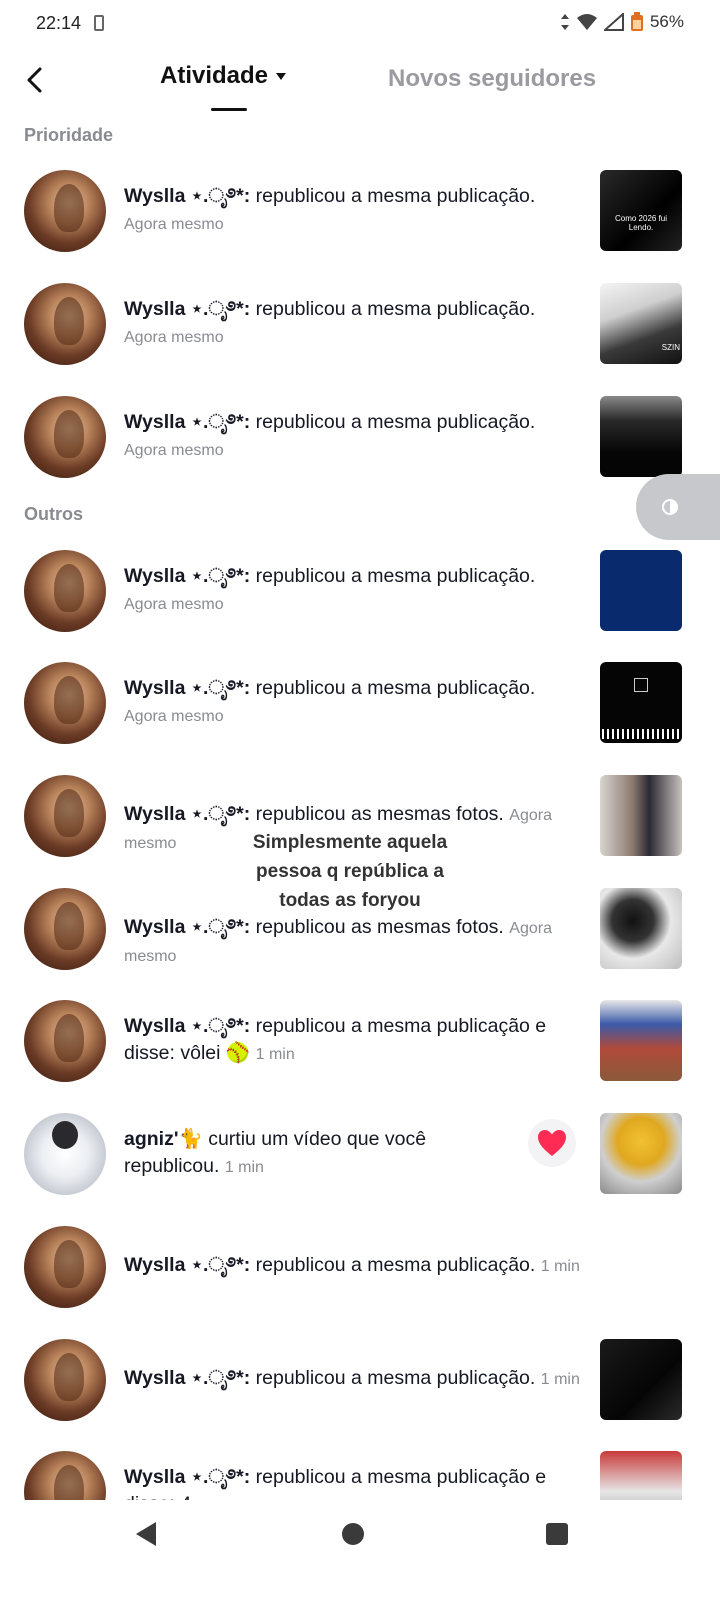  Describe the element at coordinates (641, 685) in the screenshot. I see `thumbnail-art` at that location.